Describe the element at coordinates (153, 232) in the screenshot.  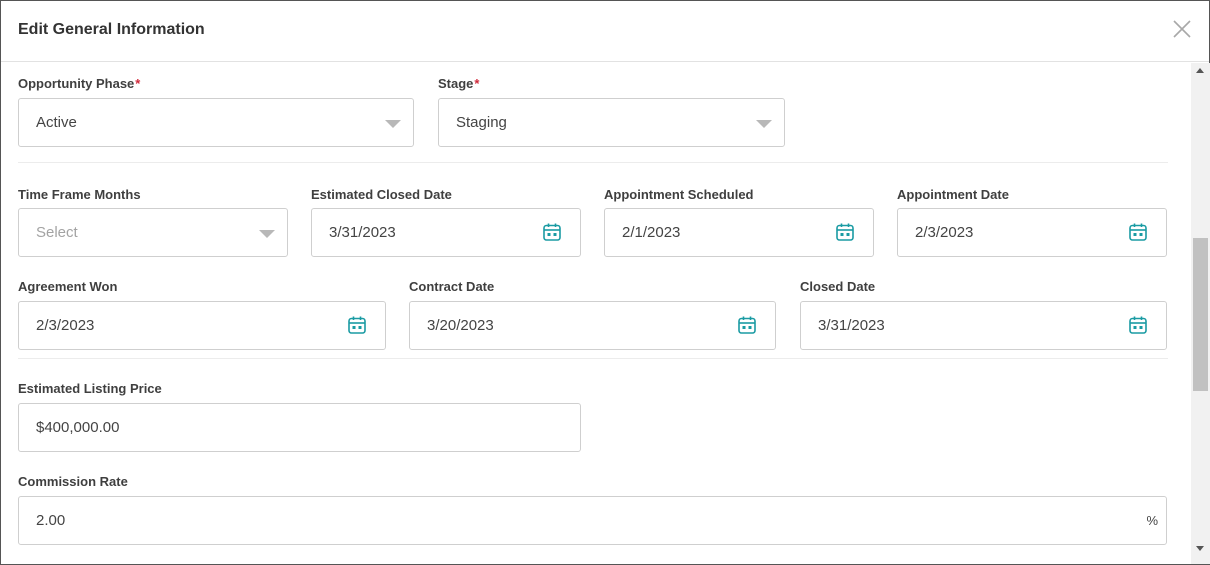
I see `time-frame-months-select: Select` at that location.